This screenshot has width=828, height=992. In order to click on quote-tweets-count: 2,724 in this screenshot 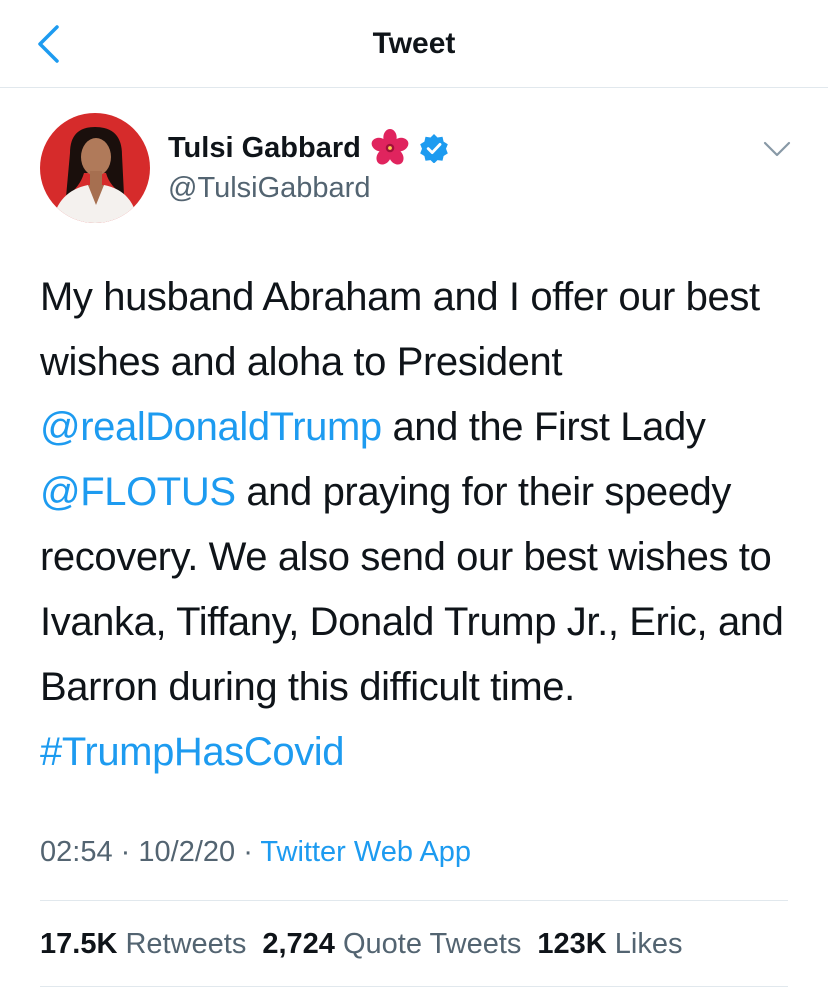, I will do `click(298, 944)`.